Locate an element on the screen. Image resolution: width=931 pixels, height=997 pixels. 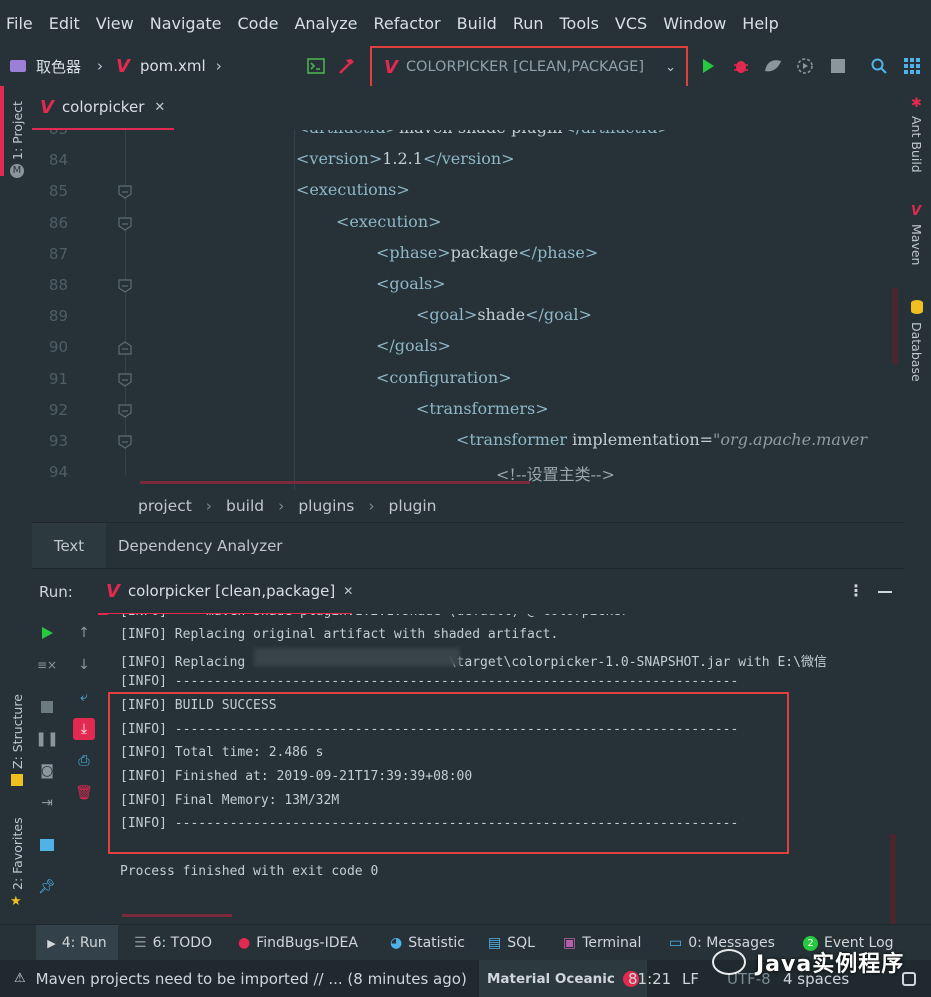
tool-window-statistic: ◕ Statistic is located at coordinates (427, 943).